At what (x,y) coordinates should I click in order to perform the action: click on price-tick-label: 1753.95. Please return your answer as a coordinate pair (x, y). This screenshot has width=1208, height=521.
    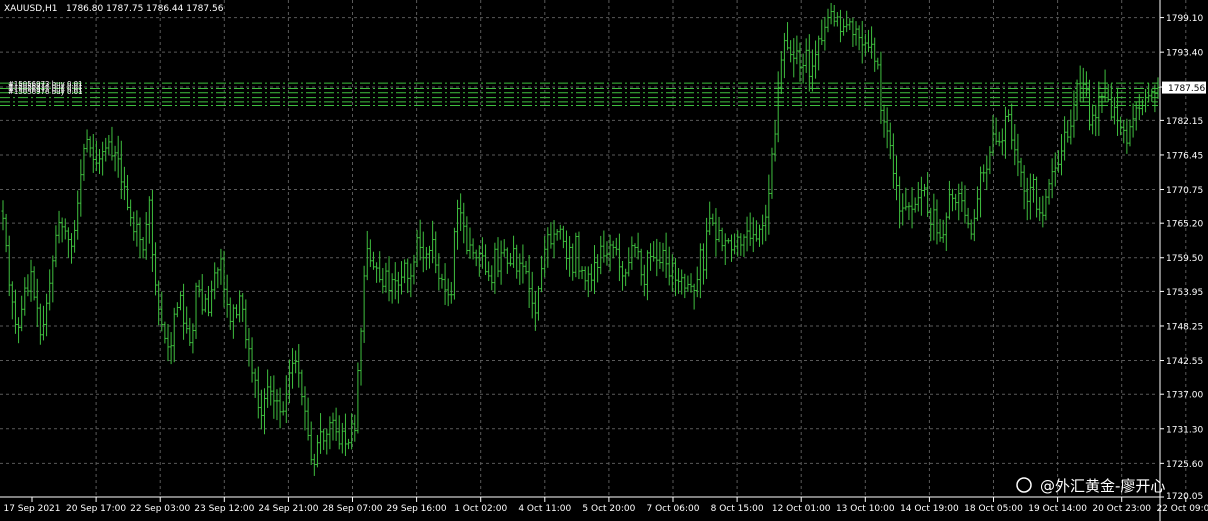
    Looking at the image, I should click on (1184, 293).